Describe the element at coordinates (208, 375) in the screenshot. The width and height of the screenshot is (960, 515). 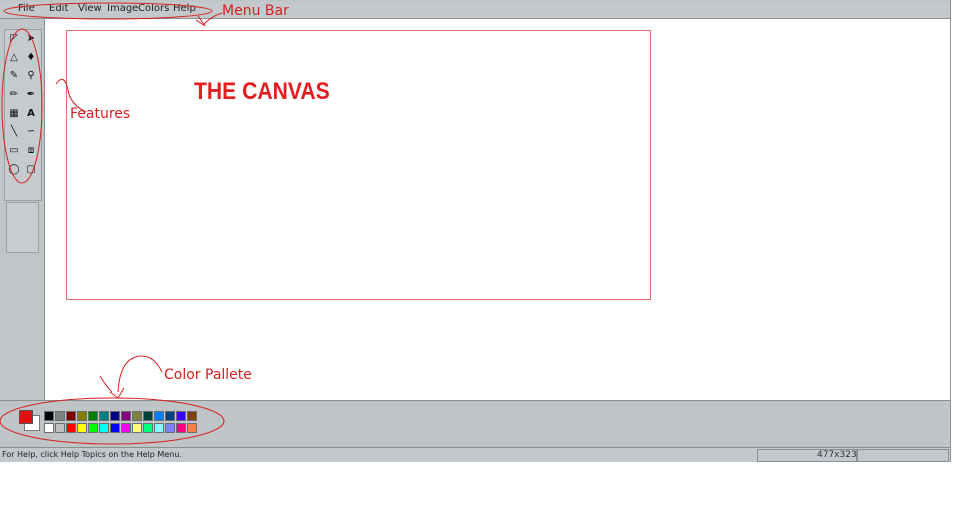
I see `palette-annotation-label: Color Pallete` at that location.